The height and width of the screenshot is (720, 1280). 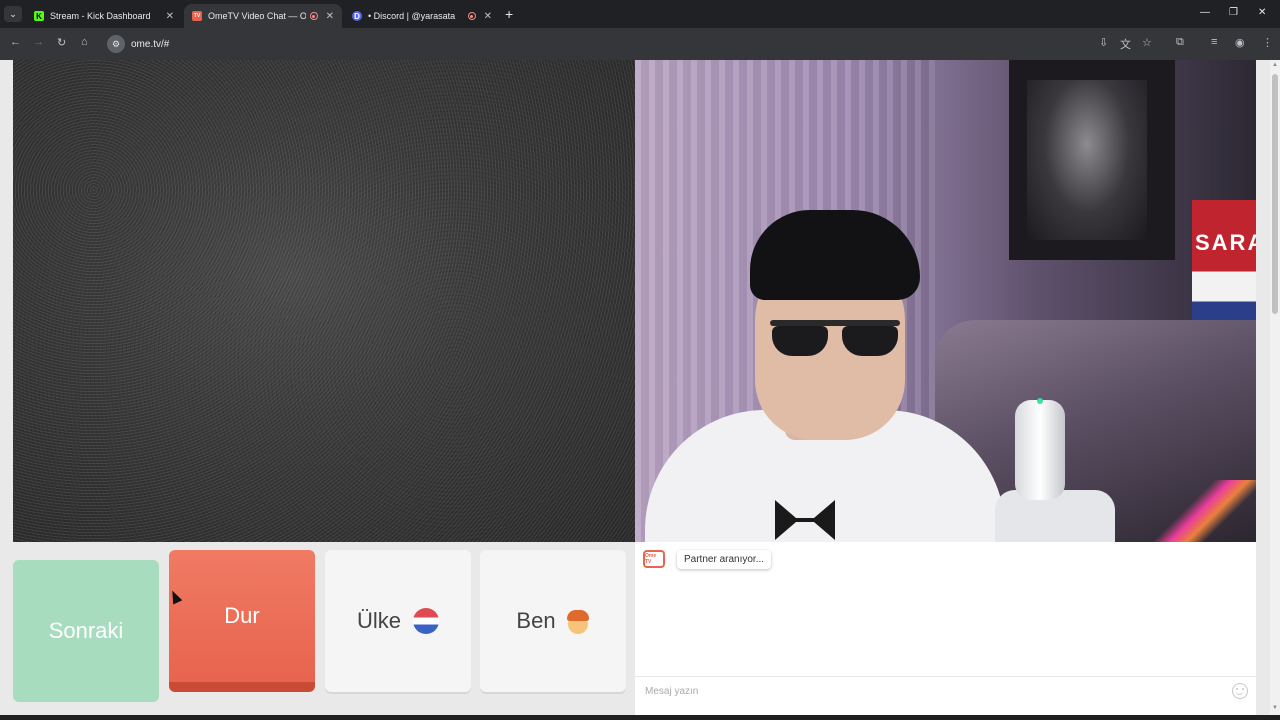 I want to click on me-button-label: Ben, so click(x=536, y=620).